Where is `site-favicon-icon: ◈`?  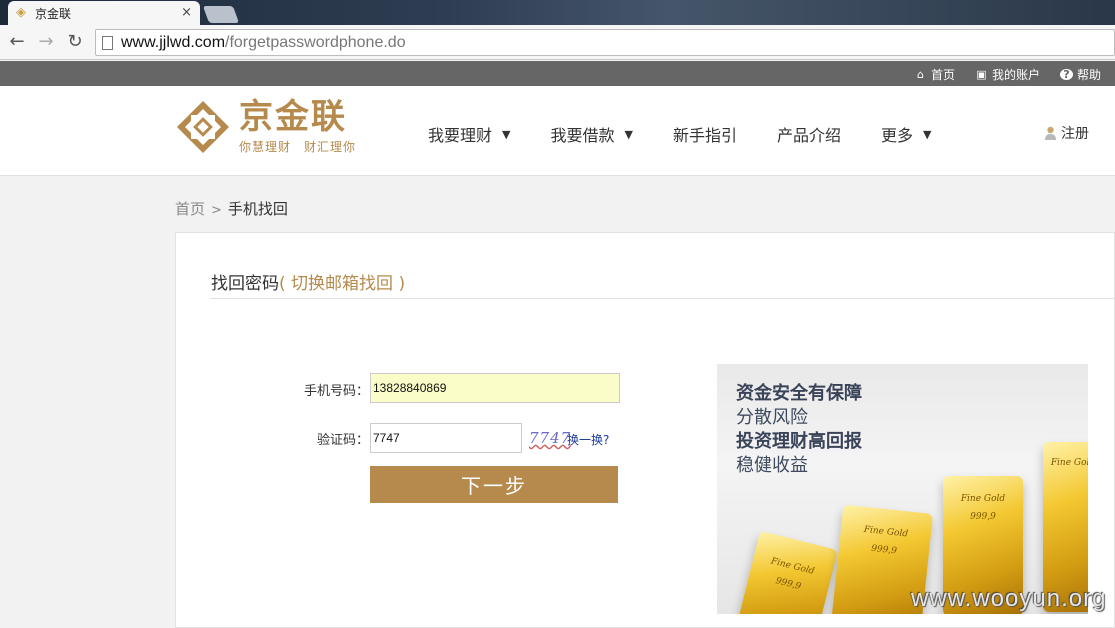
site-favicon-icon: ◈ is located at coordinates (21, 12).